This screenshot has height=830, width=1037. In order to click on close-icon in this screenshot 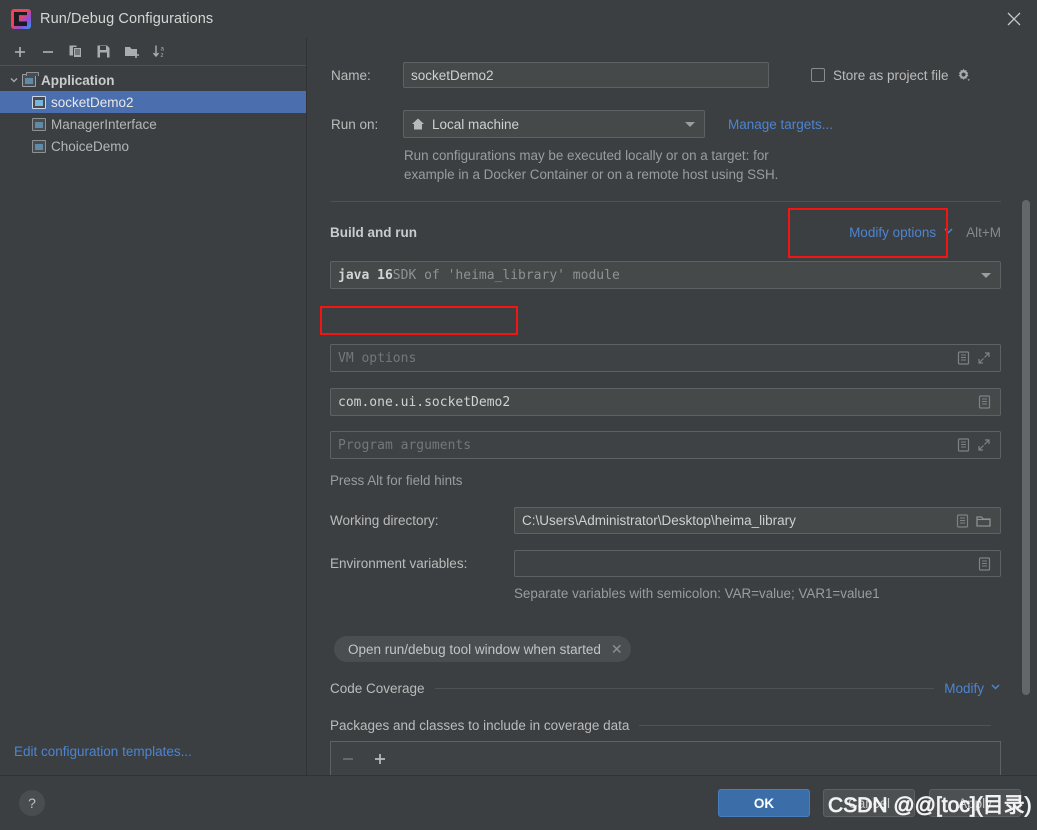, I will do `click(1014, 19)`.